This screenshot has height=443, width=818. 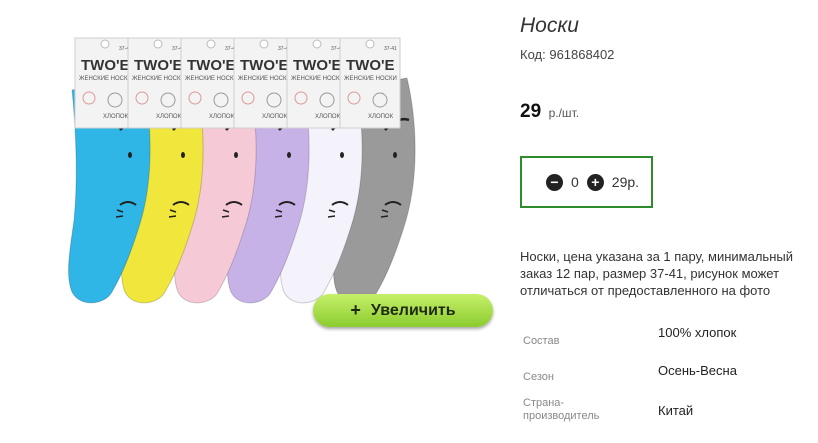 I want to click on spec-label: Сезон, so click(x=538, y=377).